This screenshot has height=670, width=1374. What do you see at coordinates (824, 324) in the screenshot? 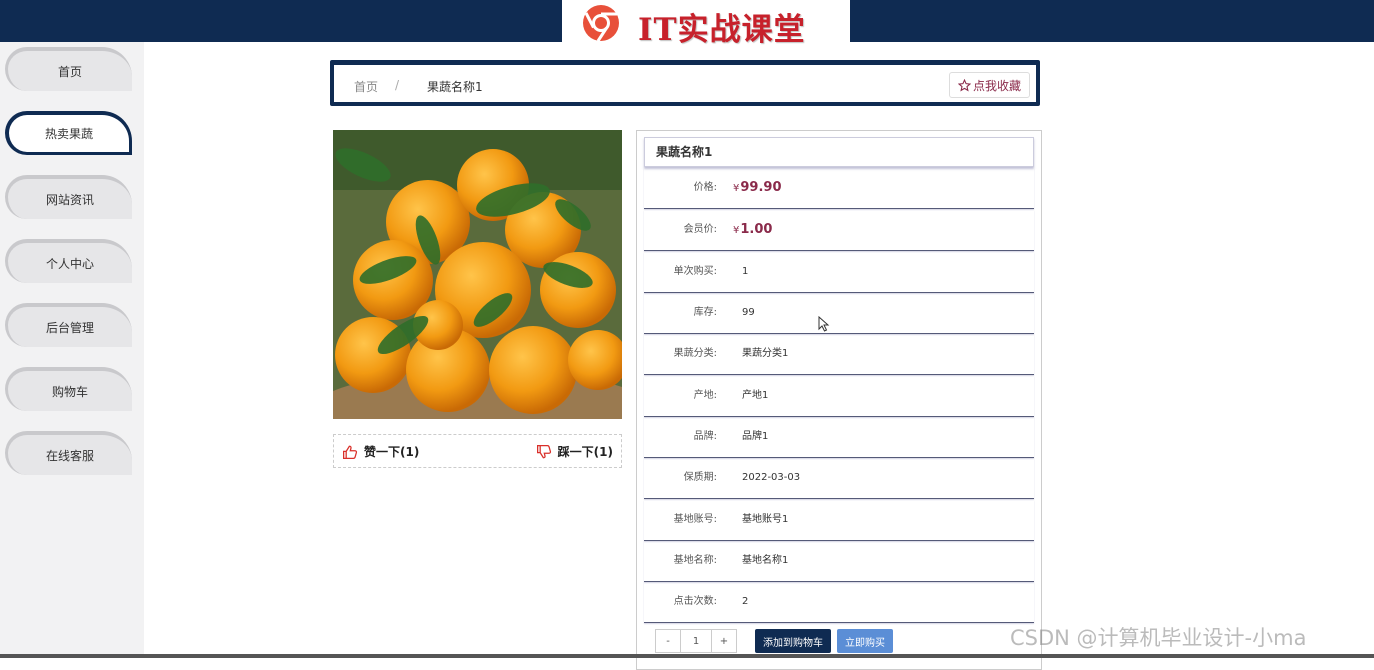
I see `mouse-cursor-icon` at bounding box center [824, 324].